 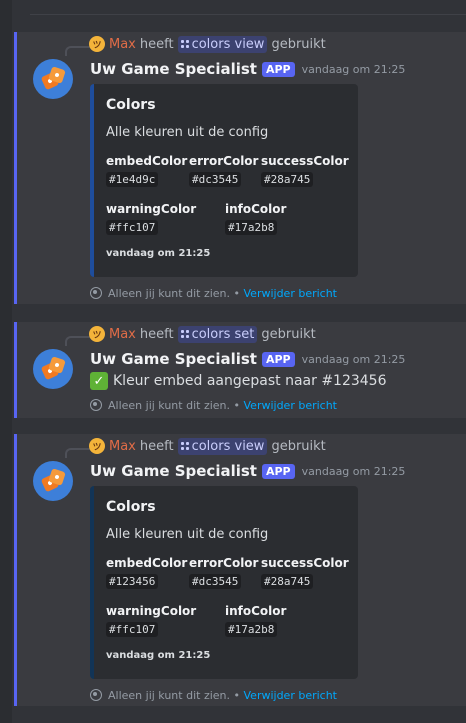 I want to click on field-value: #1e4d9c, so click(x=132, y=179).